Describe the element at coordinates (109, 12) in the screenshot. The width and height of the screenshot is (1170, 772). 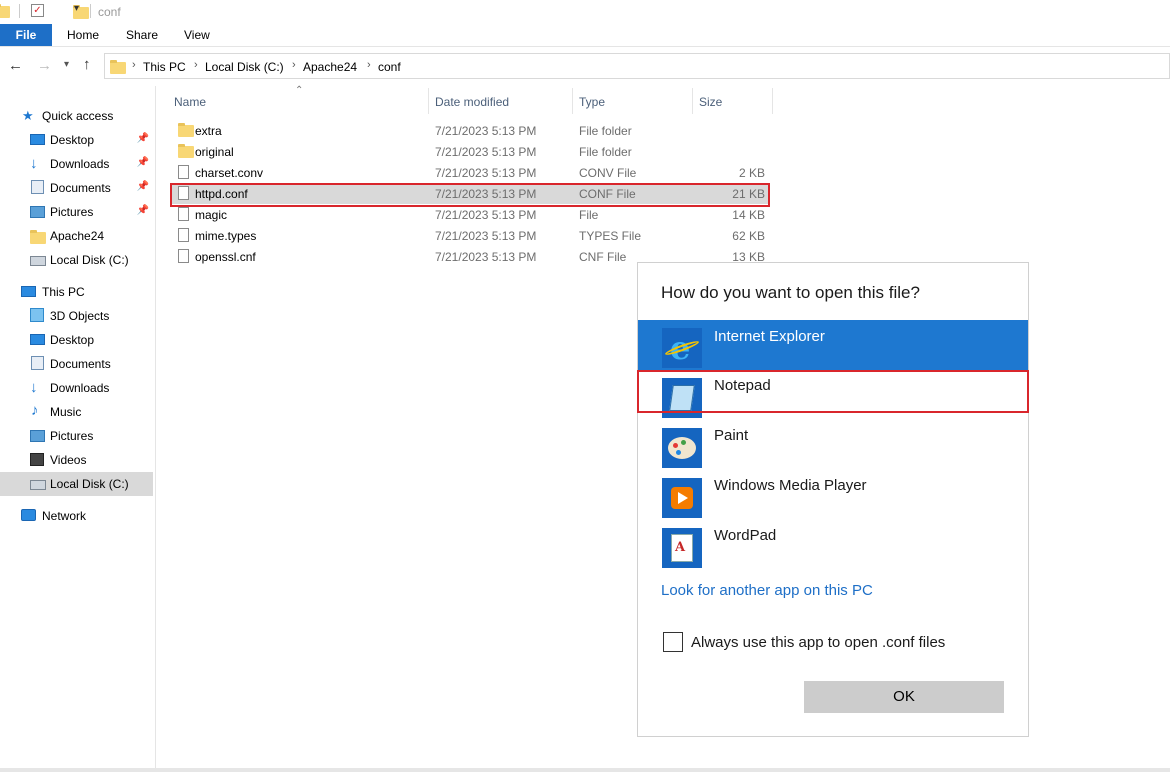
I see `window-title: conf` at that location.